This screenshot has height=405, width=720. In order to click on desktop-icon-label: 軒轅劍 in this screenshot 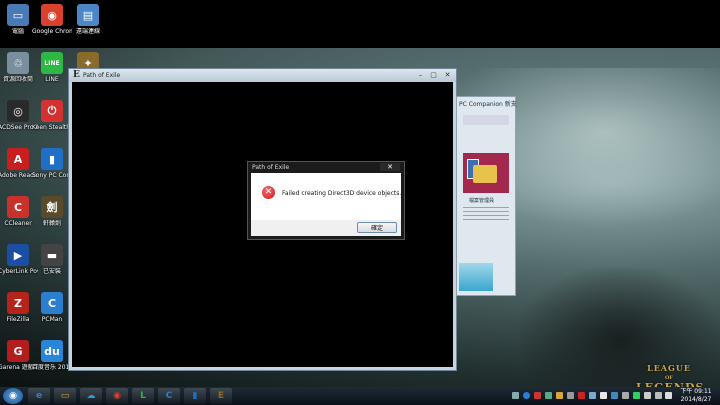, I will do `click(51, 223)`.